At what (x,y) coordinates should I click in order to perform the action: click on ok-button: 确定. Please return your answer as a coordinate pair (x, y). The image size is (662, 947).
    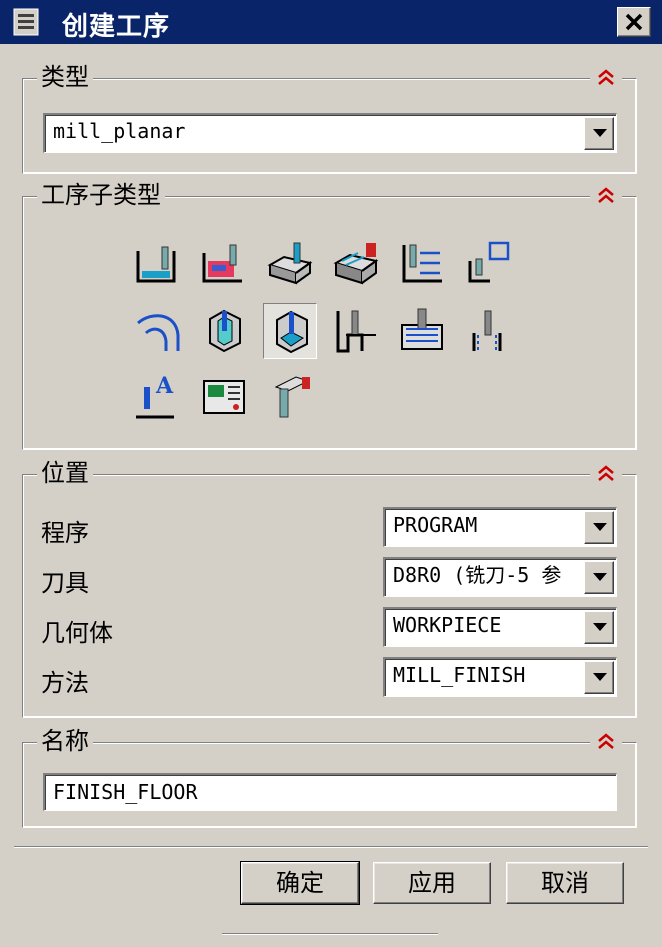
    Looking at the image, I should click on (300, 883).